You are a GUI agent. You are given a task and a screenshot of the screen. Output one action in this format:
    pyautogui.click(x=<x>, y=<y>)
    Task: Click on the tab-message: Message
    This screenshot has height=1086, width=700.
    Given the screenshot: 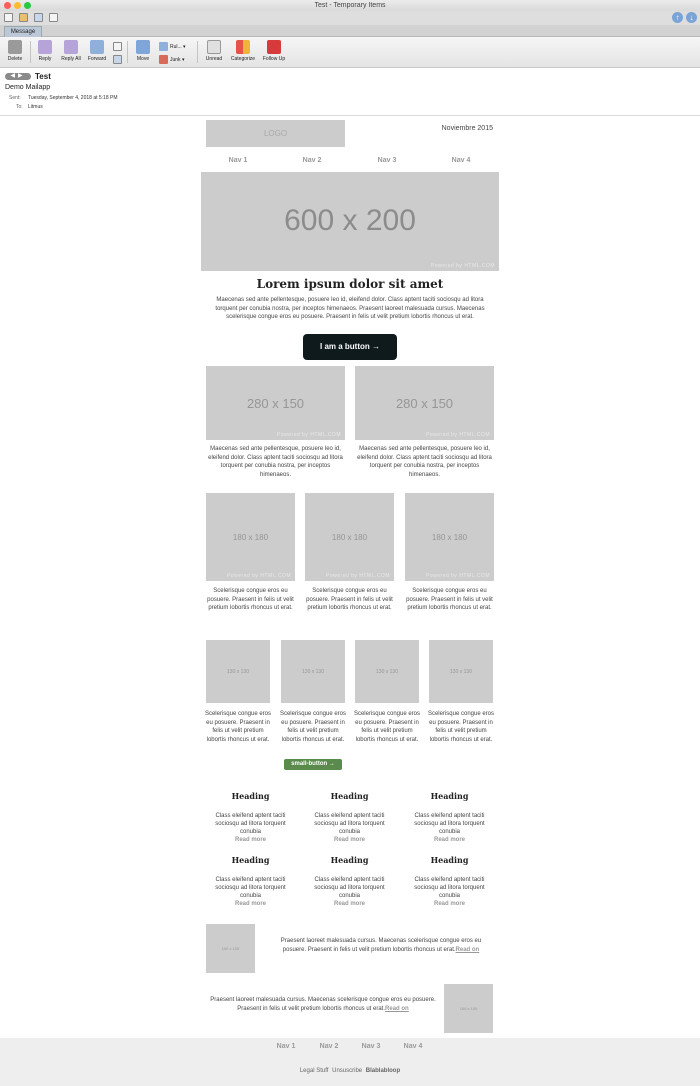 What is the action you would take?
    pyautogui.click(x=23, y=31)
    